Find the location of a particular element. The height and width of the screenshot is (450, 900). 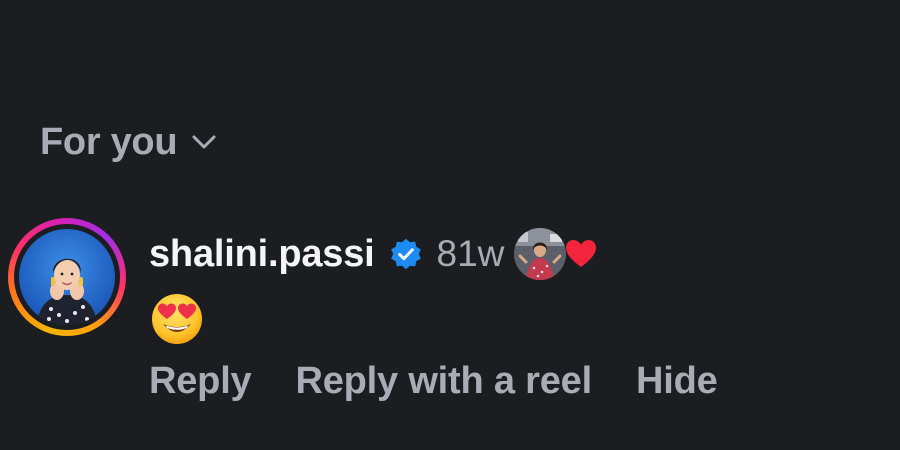

smiling-face-with-heart-eyes-icon is located at coordinates (177, 319).